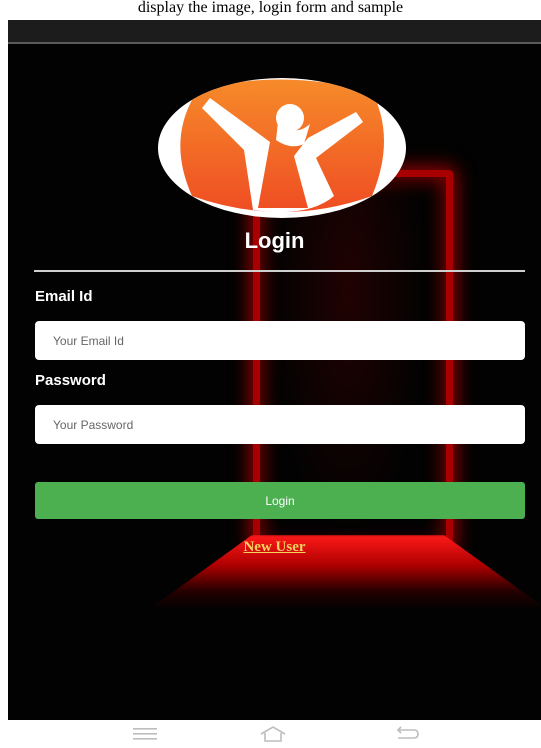 The width and height of the screenshot is (541, 748). What do you see at coordinates (64, 296) in the screenshot?
I see `email-label: Email Id` at bounding box center [64, 296].